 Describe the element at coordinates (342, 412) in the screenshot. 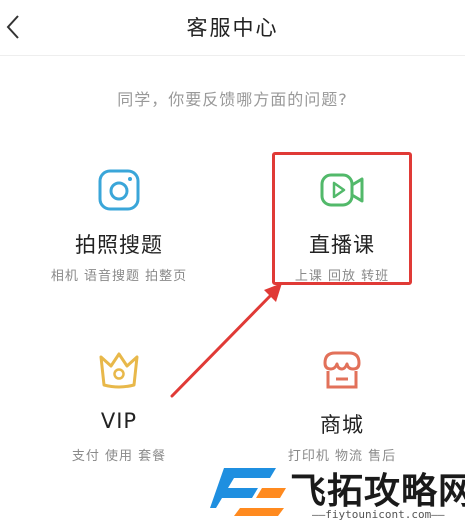

I see `category-mall: 商城 打印机 物流 售后` at that location.